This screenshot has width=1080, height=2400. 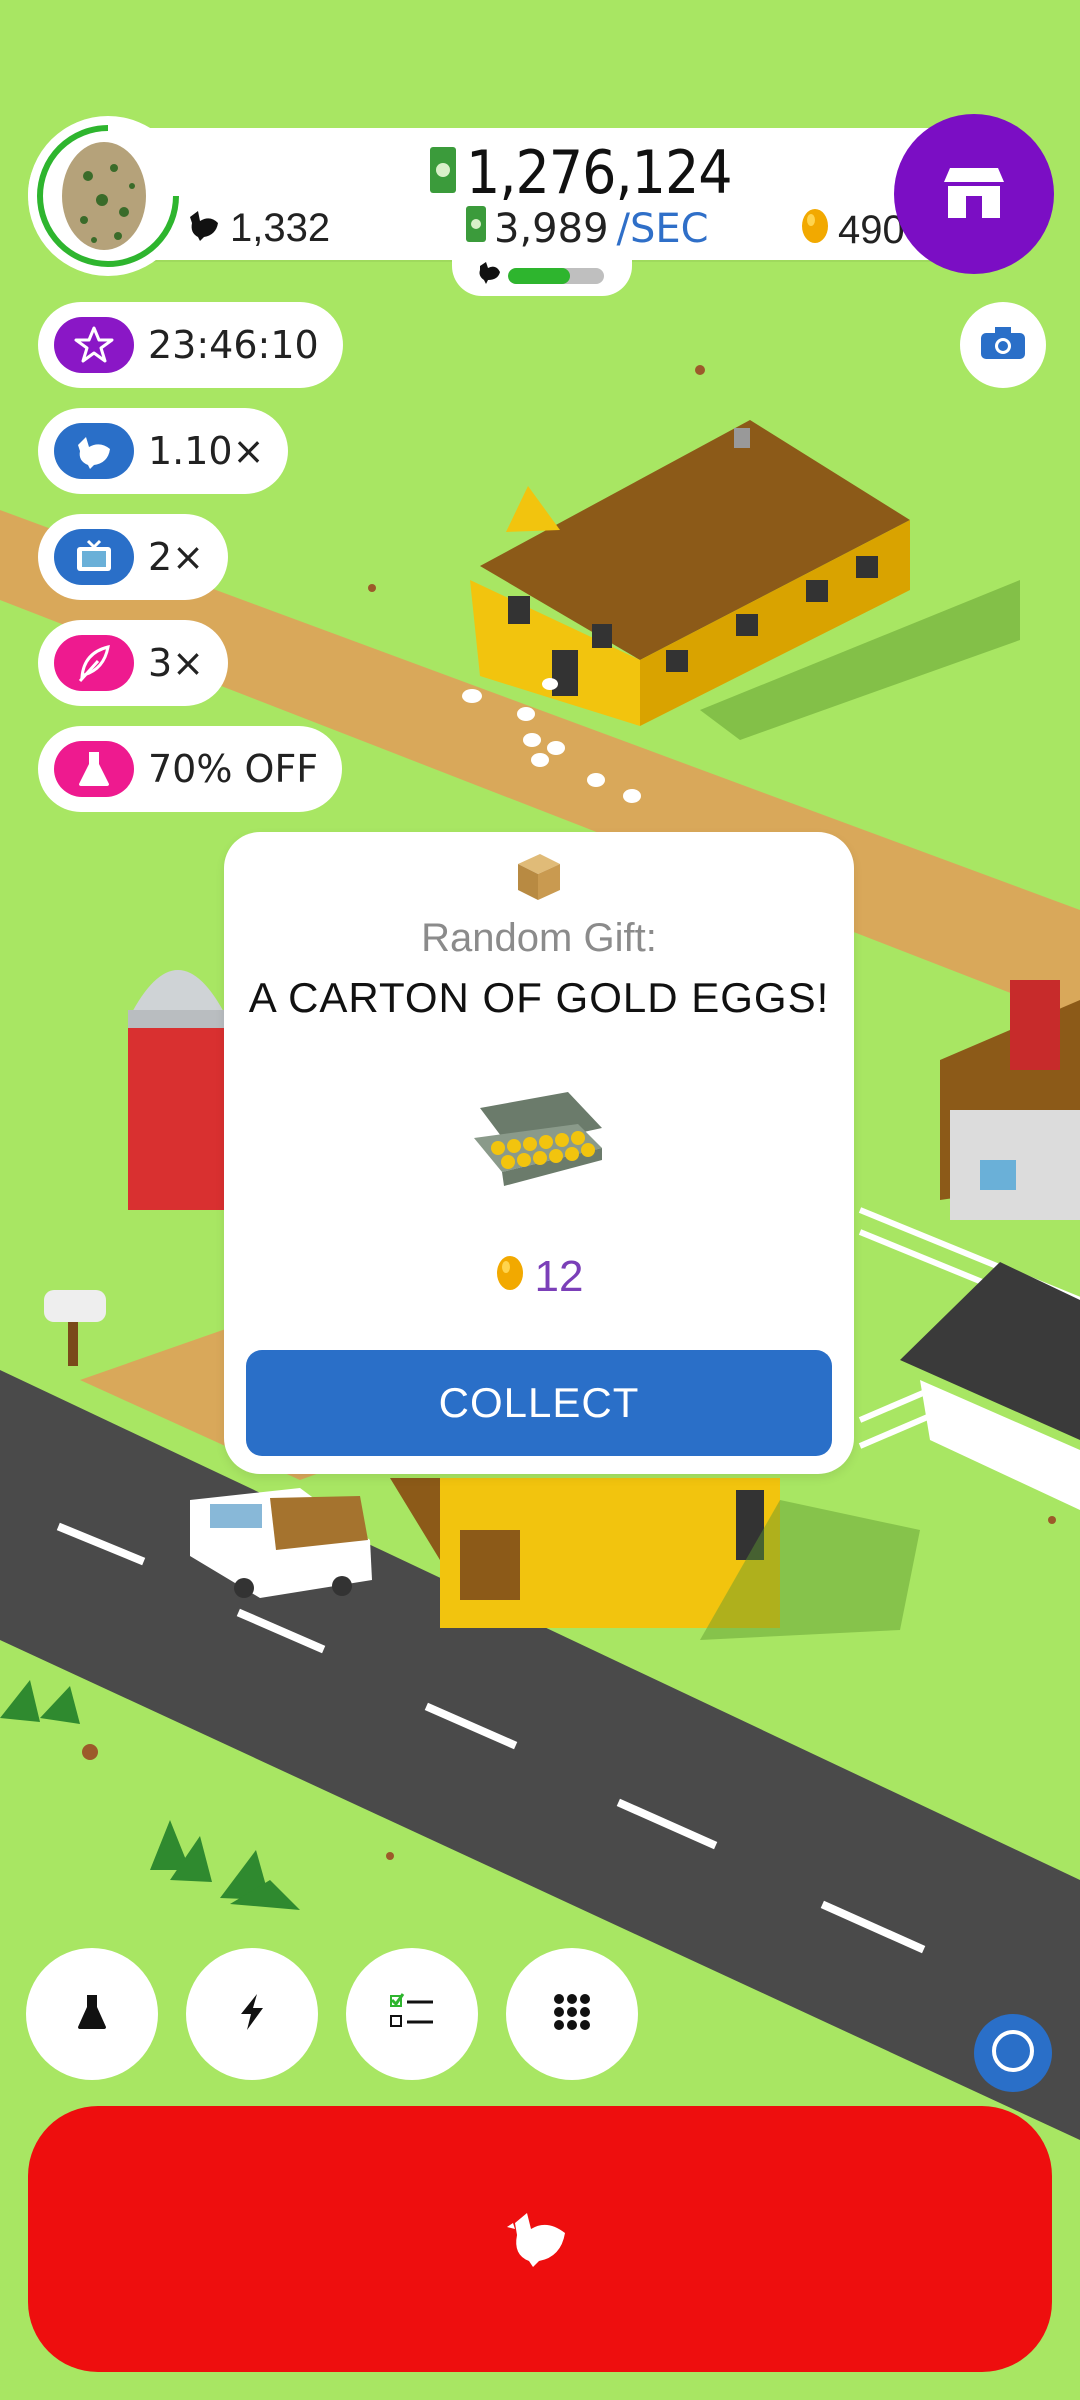 I want to click on hatch-chicken-button, so click(x=540, y=2239).